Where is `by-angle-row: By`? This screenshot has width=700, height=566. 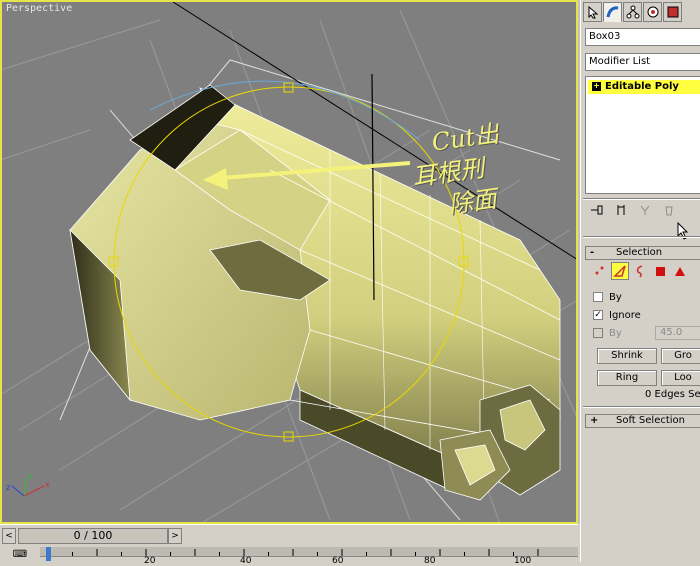
by-angle-row: By is located at coordinates (607, 333).